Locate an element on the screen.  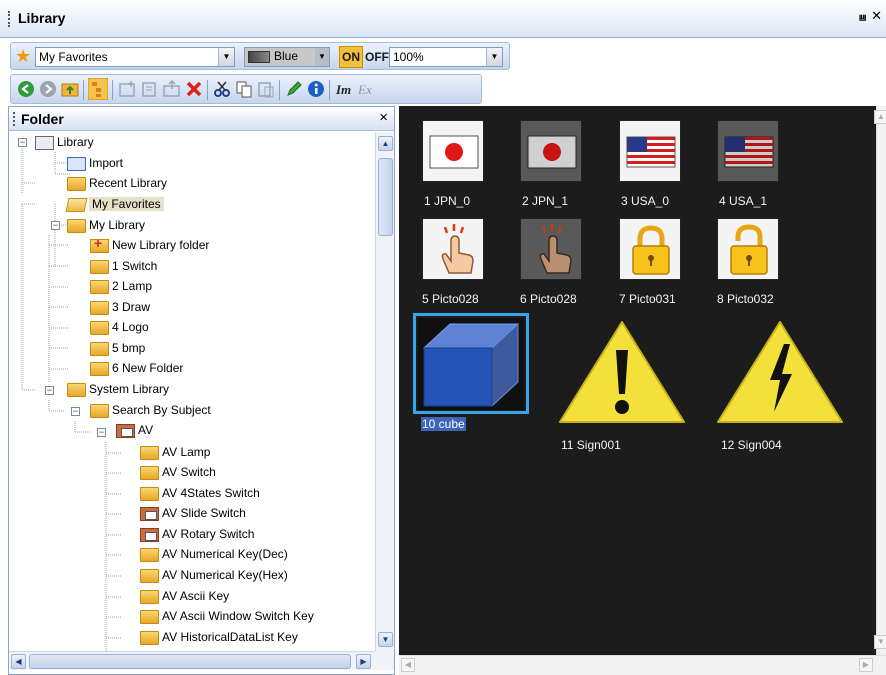
gallery-item: 7 Picto031 is located at coordinates (659, 266).